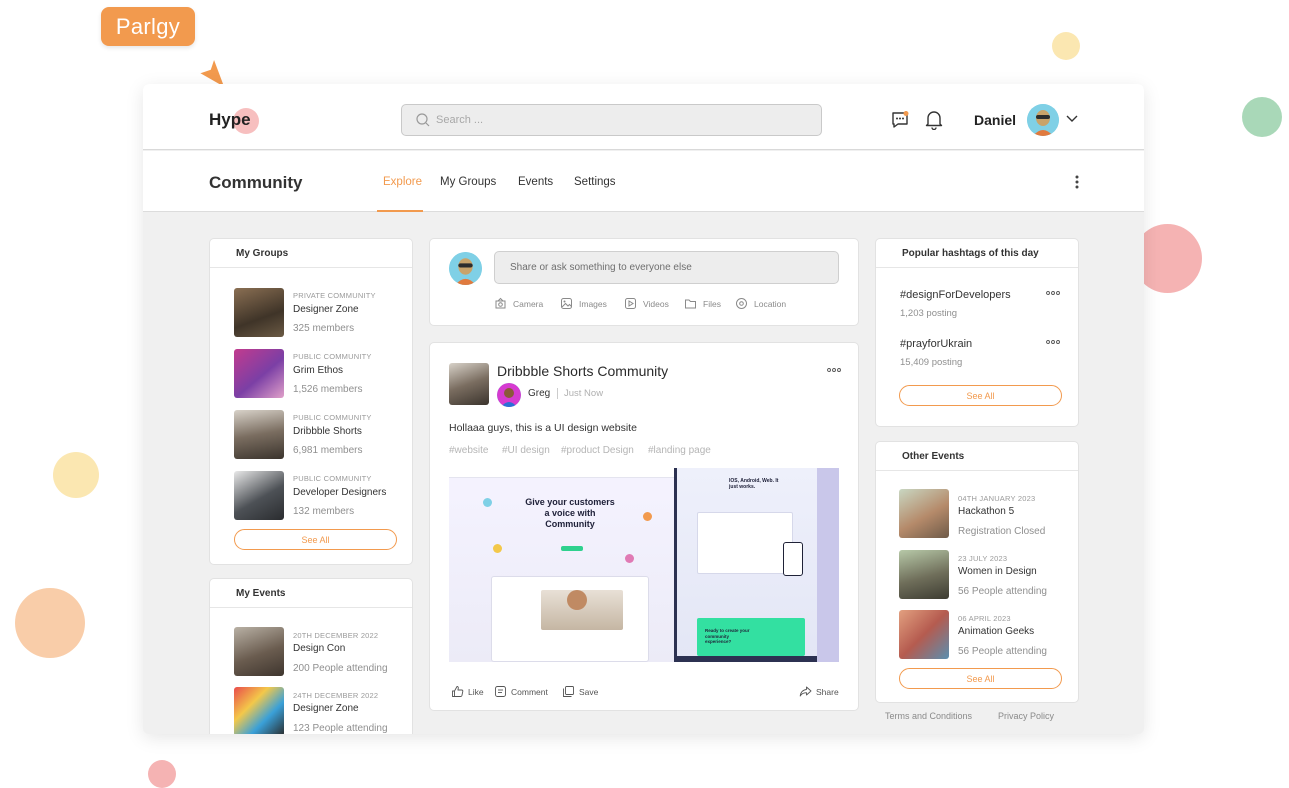  I want to click on post-image-navbar, so click(561, 473).